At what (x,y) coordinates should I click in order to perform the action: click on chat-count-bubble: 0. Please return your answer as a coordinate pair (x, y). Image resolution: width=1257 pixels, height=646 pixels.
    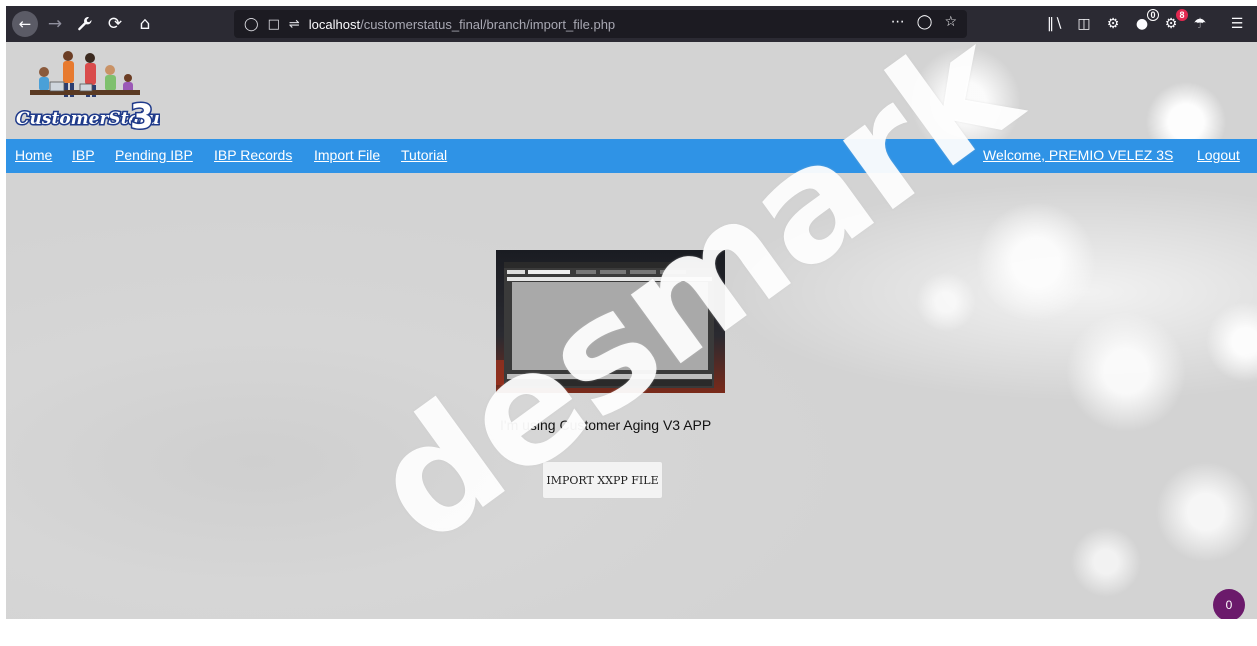
    Looking at the image, I should click on (1229, 604).